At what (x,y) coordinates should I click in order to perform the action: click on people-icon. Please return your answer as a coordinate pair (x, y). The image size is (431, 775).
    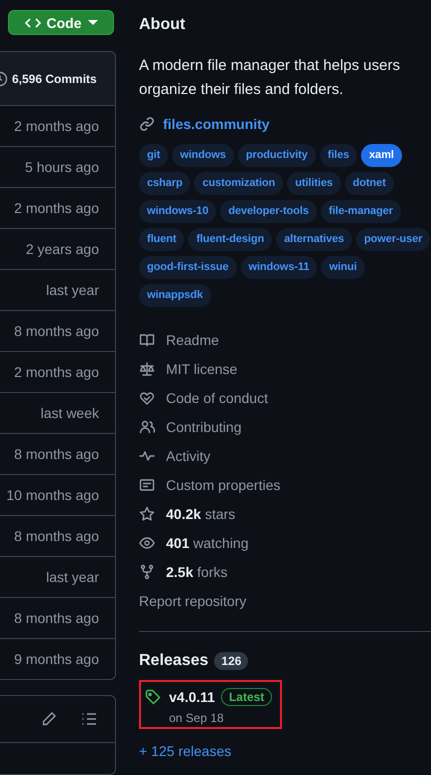
    Looking at the image, I should click on (147, 426).